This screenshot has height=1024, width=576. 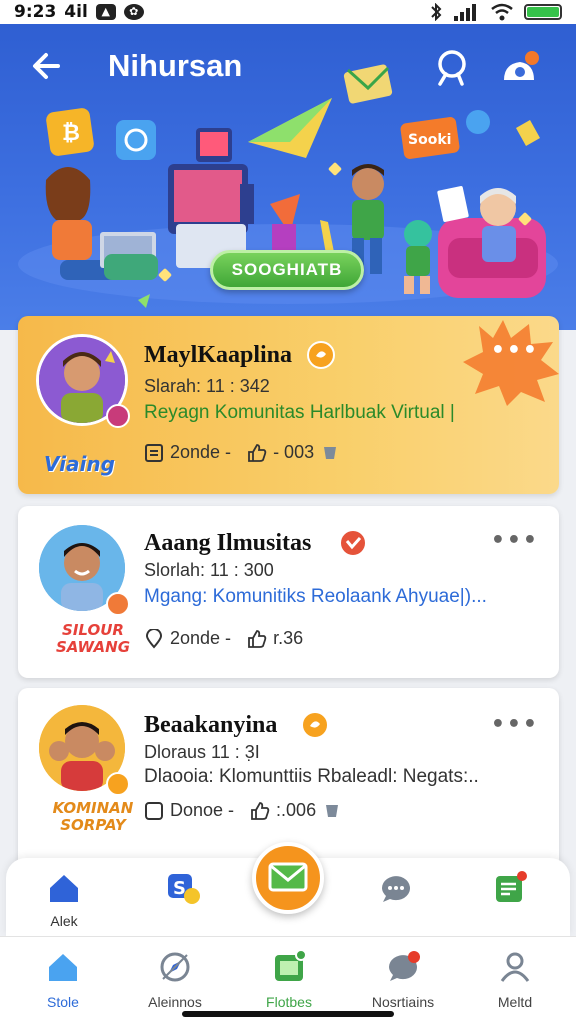 What do you see at coordinates (209, 570) in the screenshot?
I see `post-timestamp: Slorlah: 11 : 300` at bounding box center [209, 570].